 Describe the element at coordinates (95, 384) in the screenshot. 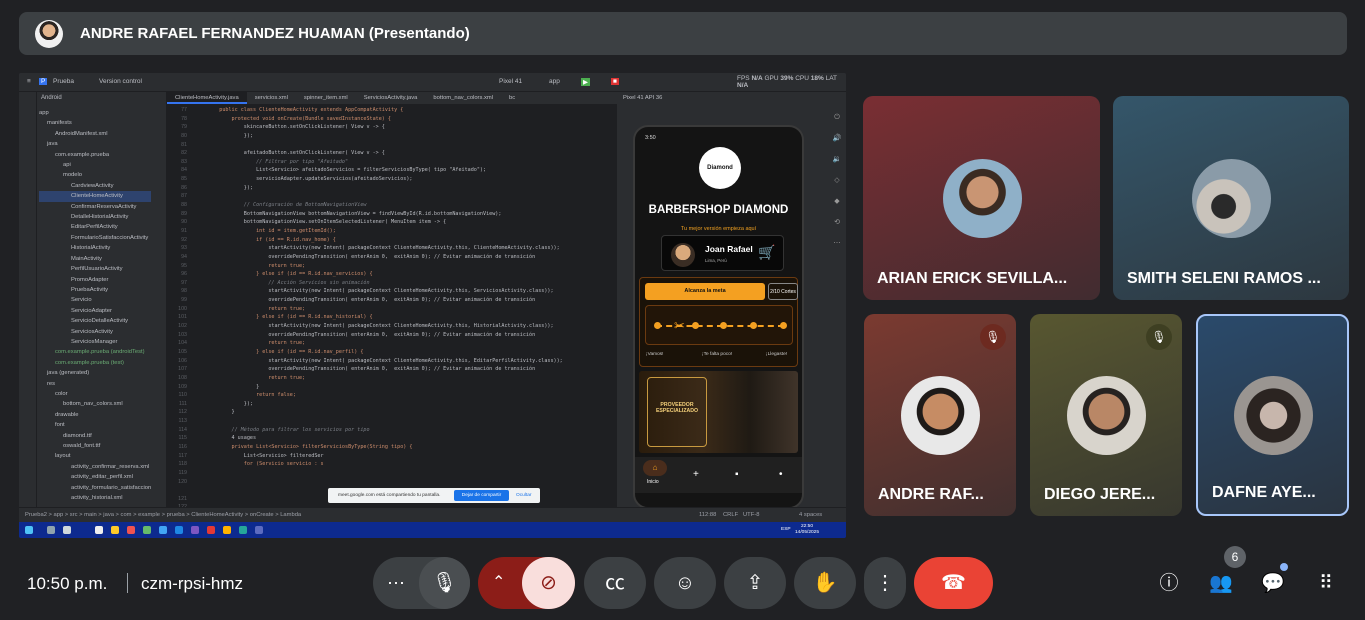

I see `project-tree-item: res` at that location.